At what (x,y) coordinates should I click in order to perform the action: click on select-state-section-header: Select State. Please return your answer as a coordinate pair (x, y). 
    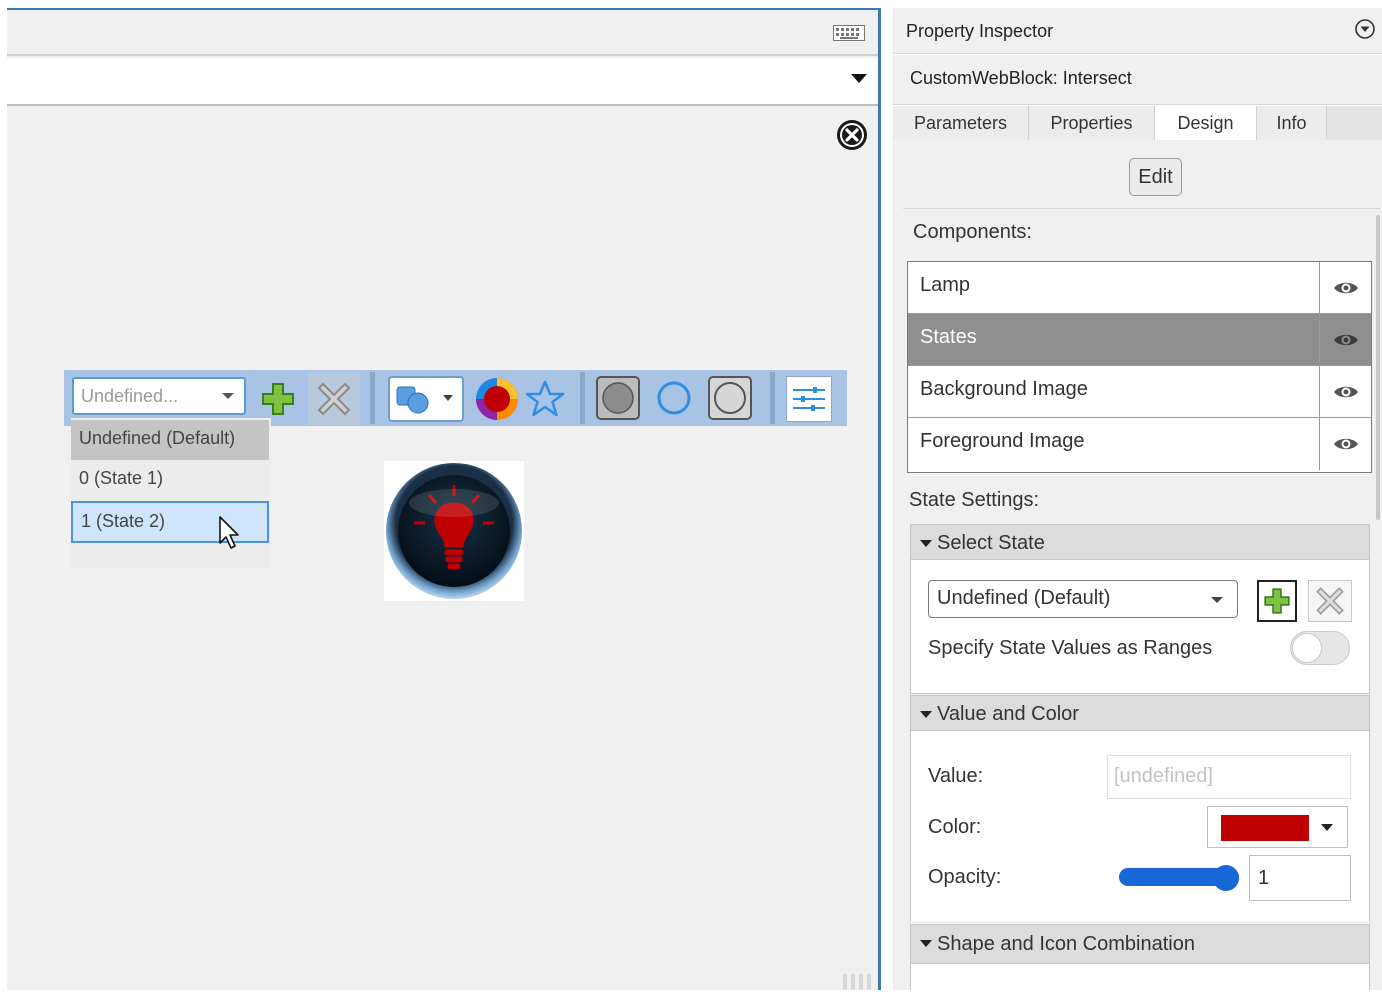
    Looking at the image, I should click on (1140, 542).